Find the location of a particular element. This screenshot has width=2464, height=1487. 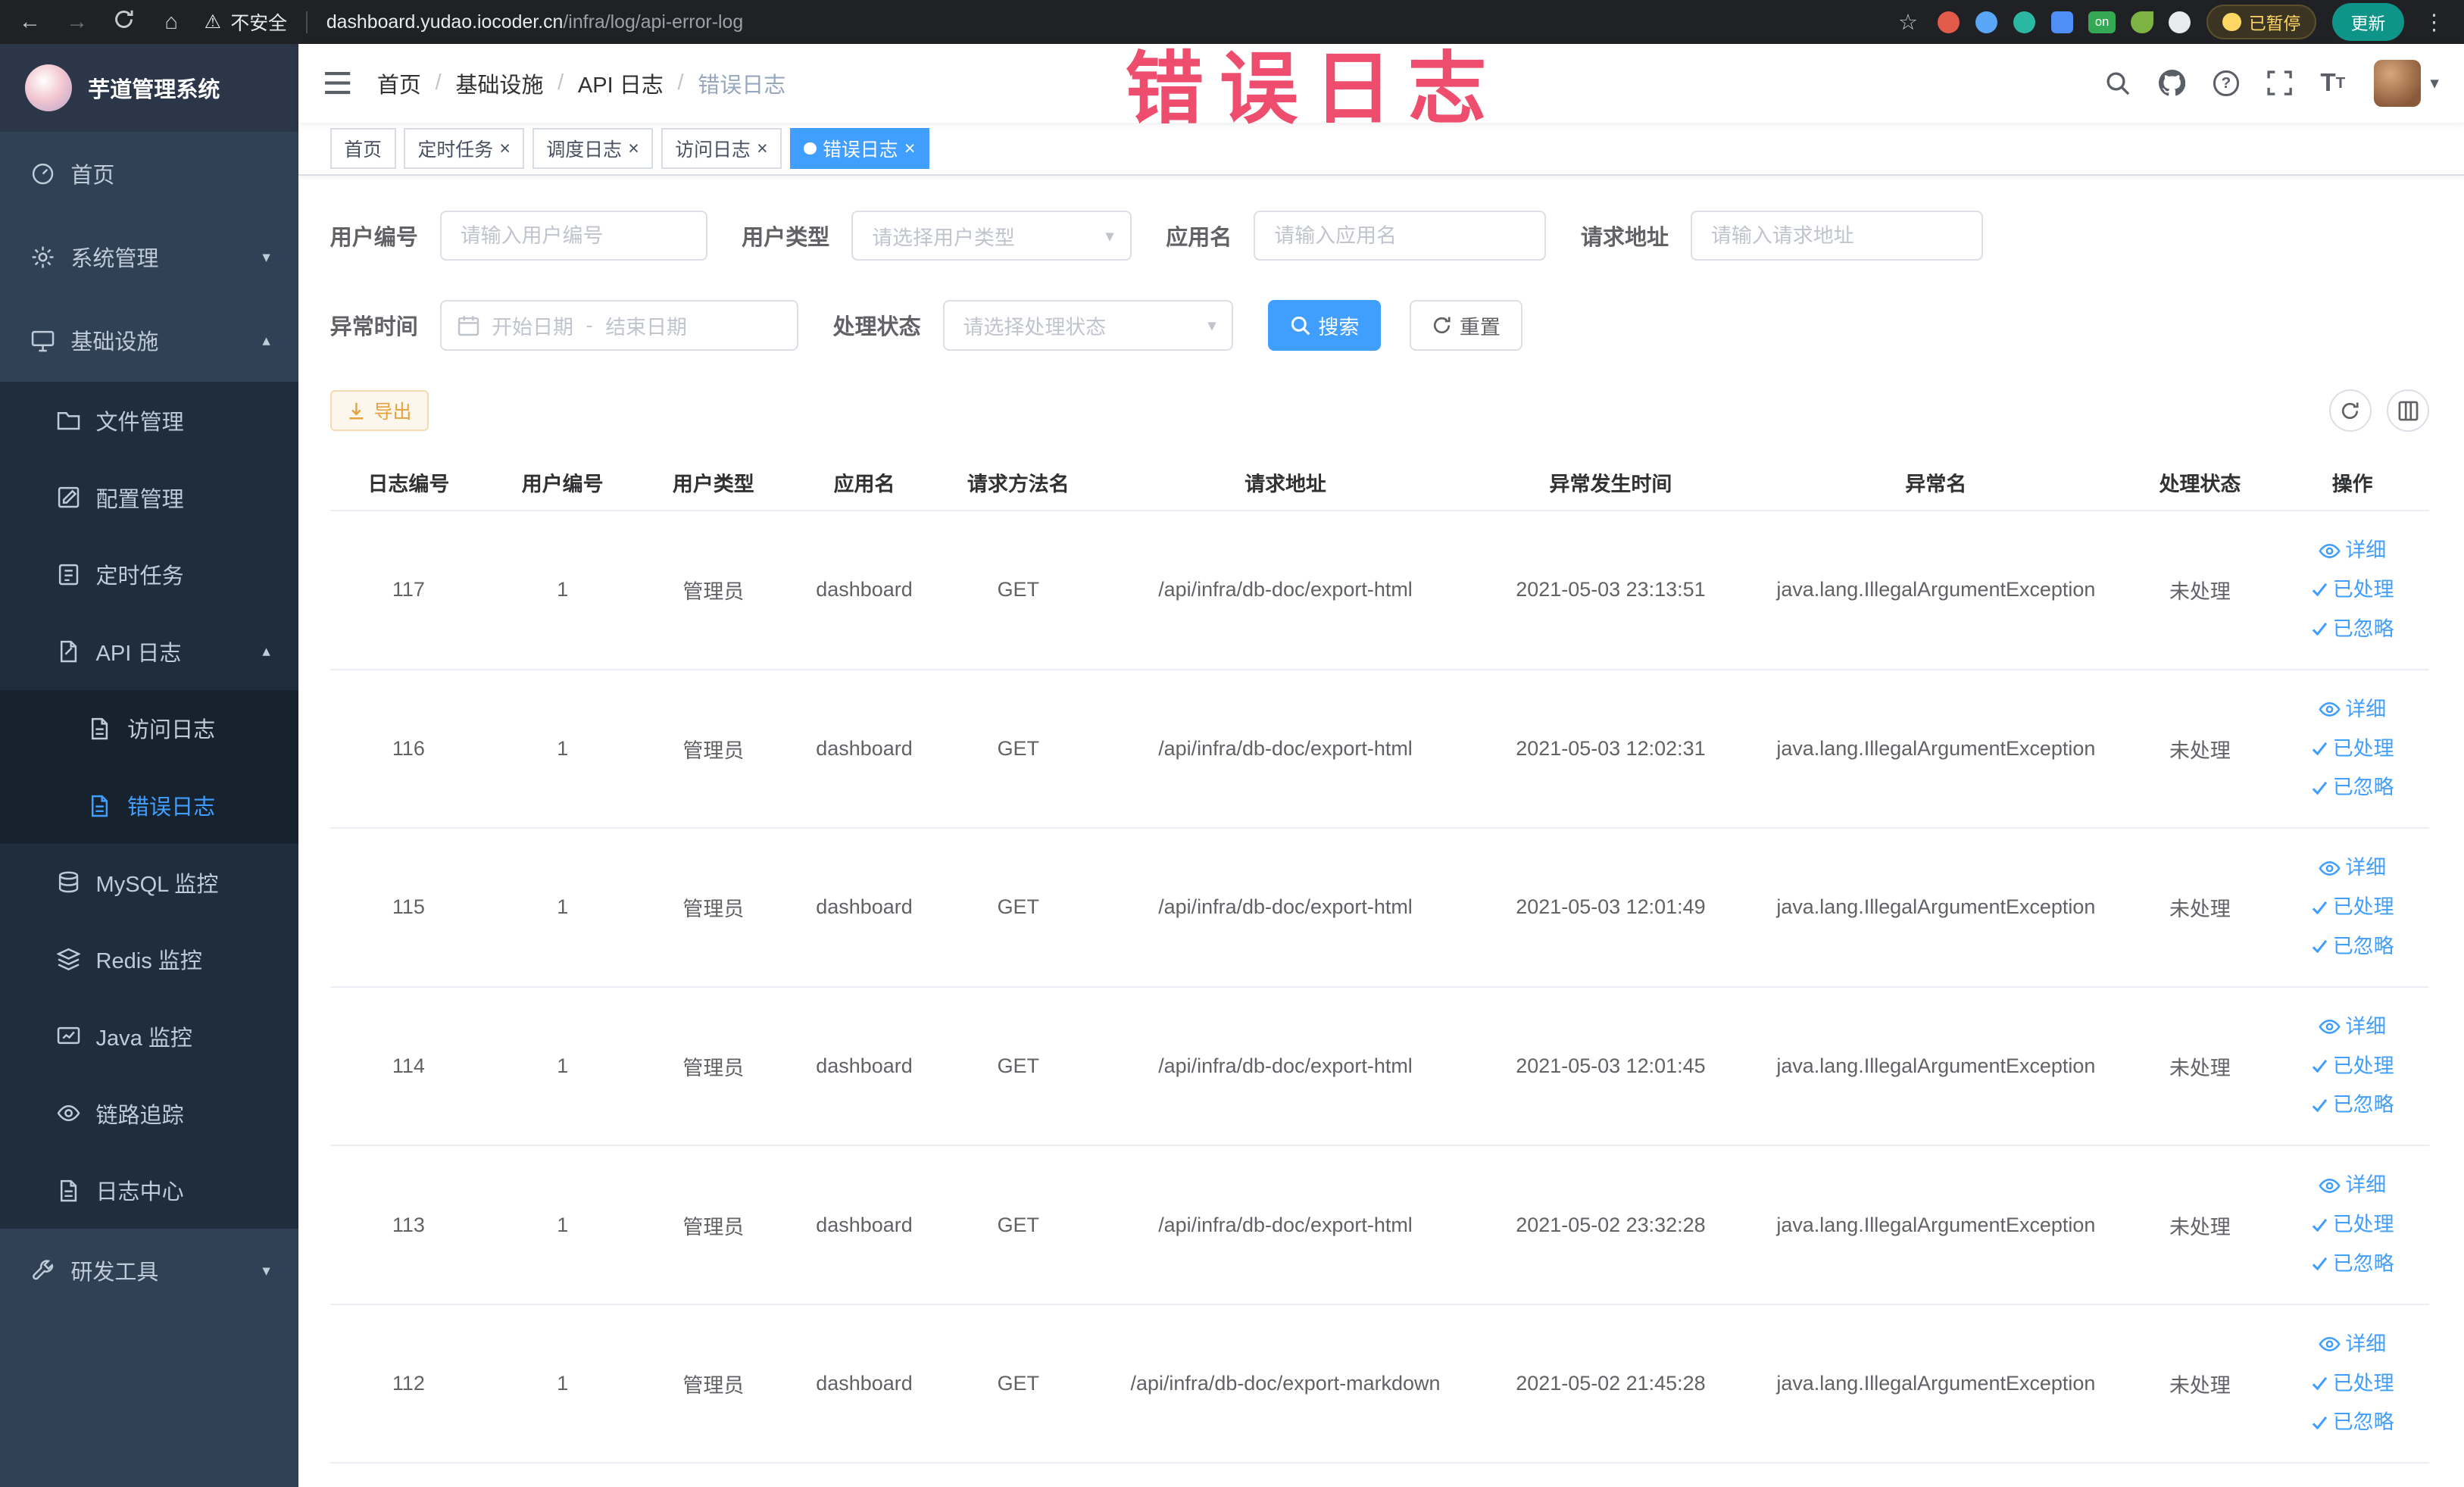

sidebar-item-redis-monitor: Redis 监控 is located at coordinates (149, 959).